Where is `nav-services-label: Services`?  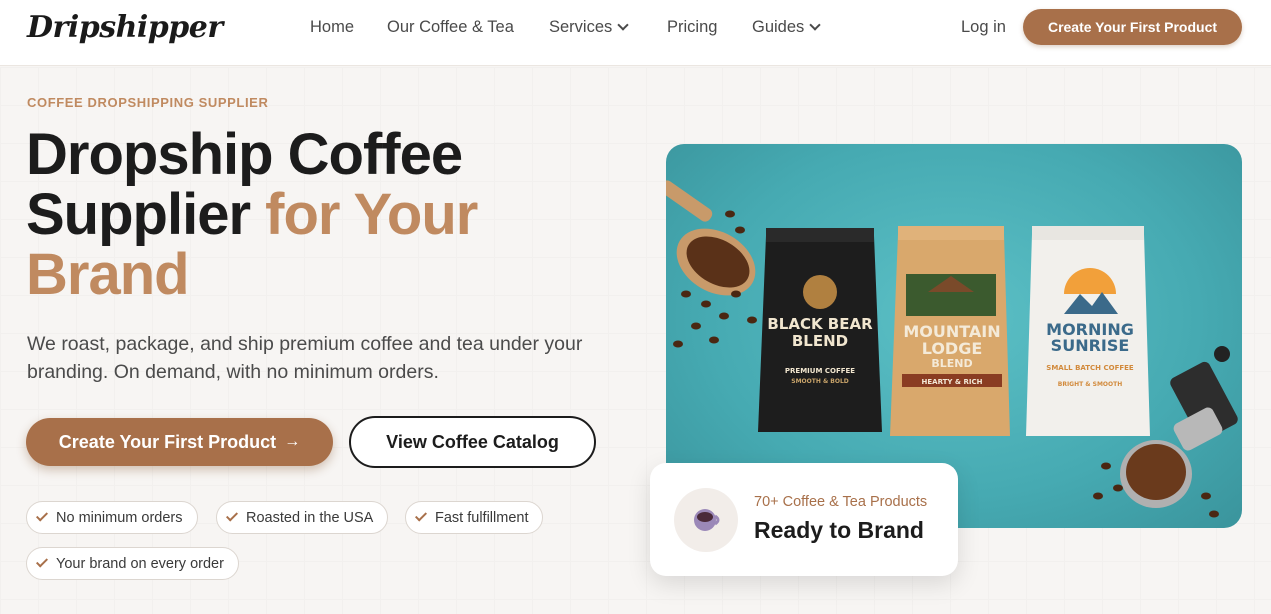 nav-services-label: Services is located at coordinates (581, 27).